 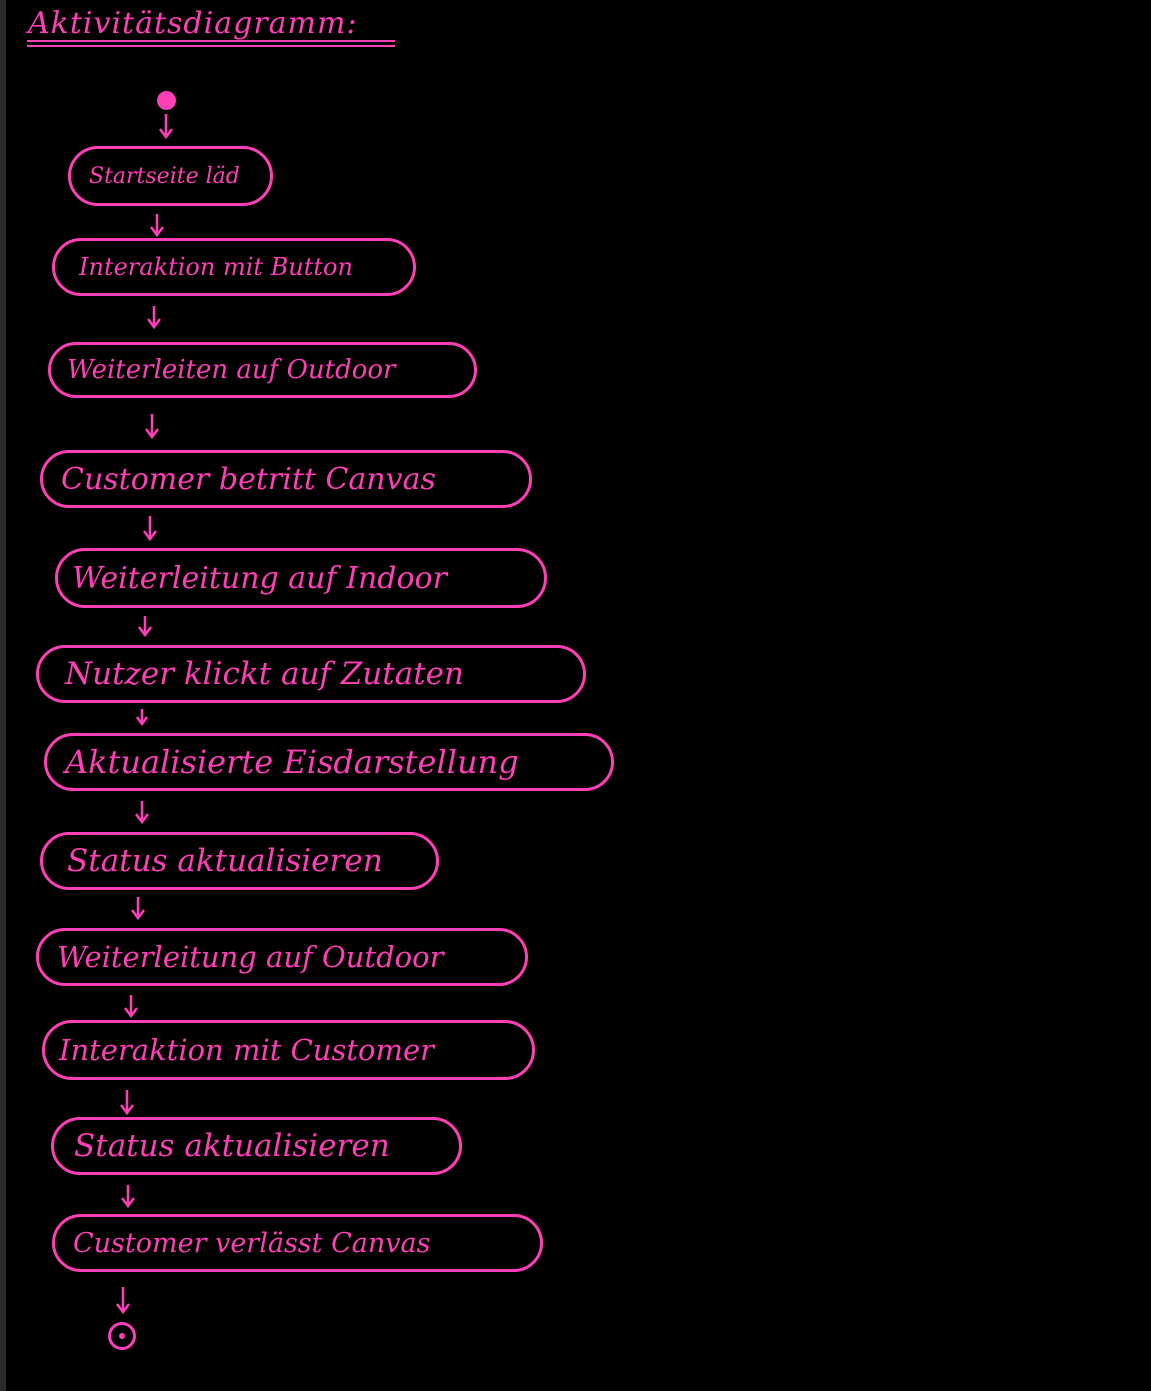 What do you see at coordinates (246, 1050) in the screenshot?
I see `action-label: Interaktion mit Customer` at bounding box center [246, 1050].